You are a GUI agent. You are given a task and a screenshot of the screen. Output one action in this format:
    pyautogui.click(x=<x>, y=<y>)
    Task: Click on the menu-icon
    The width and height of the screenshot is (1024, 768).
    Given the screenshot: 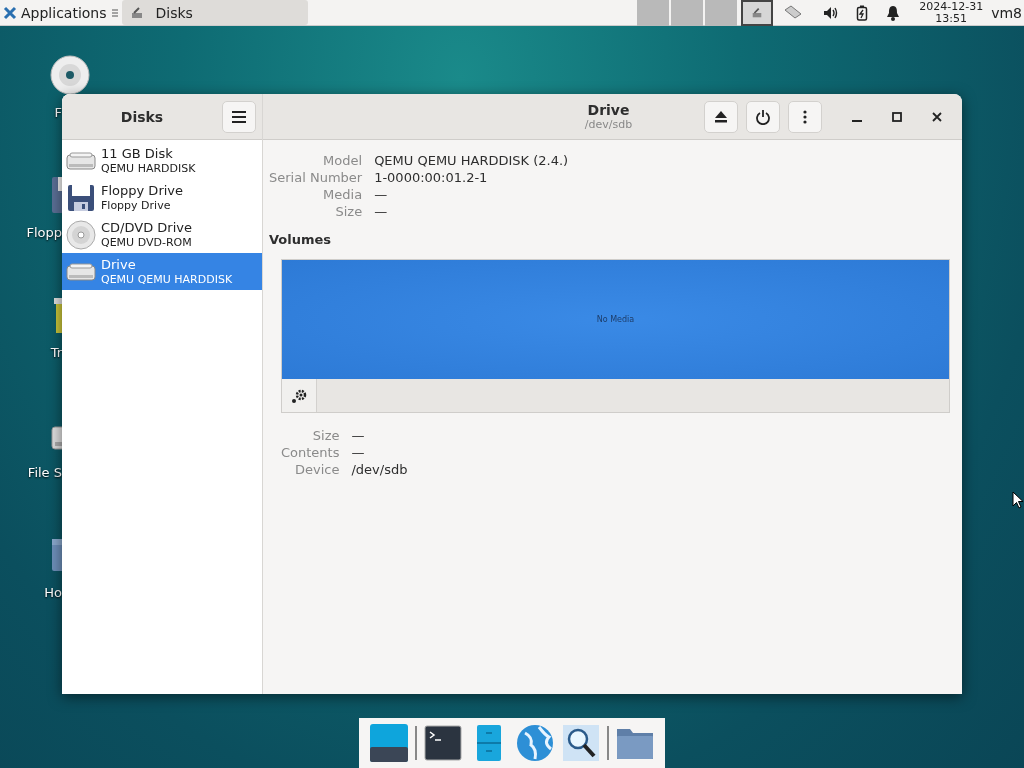 What is the action you would take?
    pyautogui.click(x=239, y=116)
    